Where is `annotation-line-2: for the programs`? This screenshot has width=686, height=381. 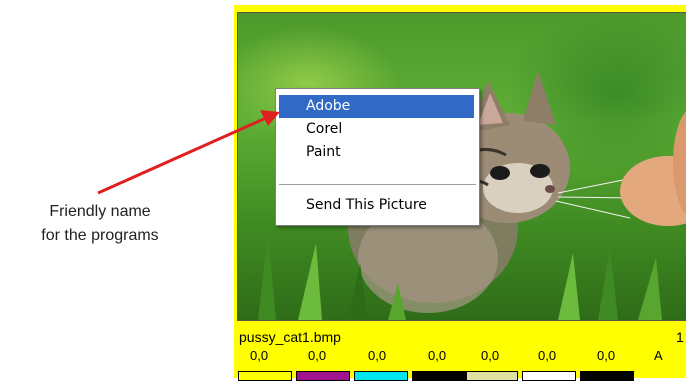 annotation-line-2: for the programs is located at coordinates (100, 235).